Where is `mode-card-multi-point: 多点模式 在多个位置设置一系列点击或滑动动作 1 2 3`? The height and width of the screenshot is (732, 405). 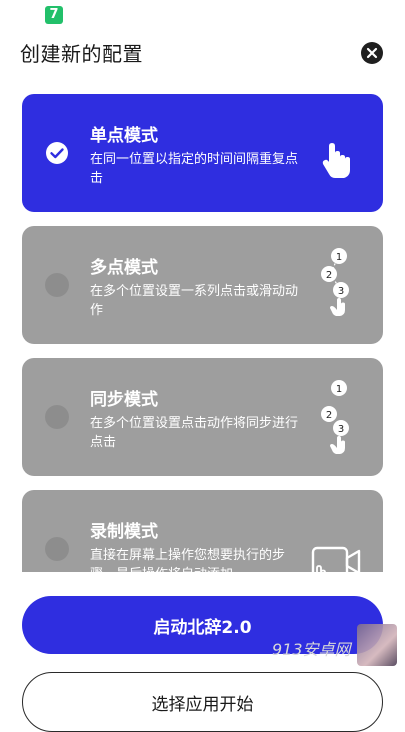
mode-card-multi-point: 多点模式 在多个位置设置一系列点击或滑动动作 1 2 3 is located at coordinates (202, 285).